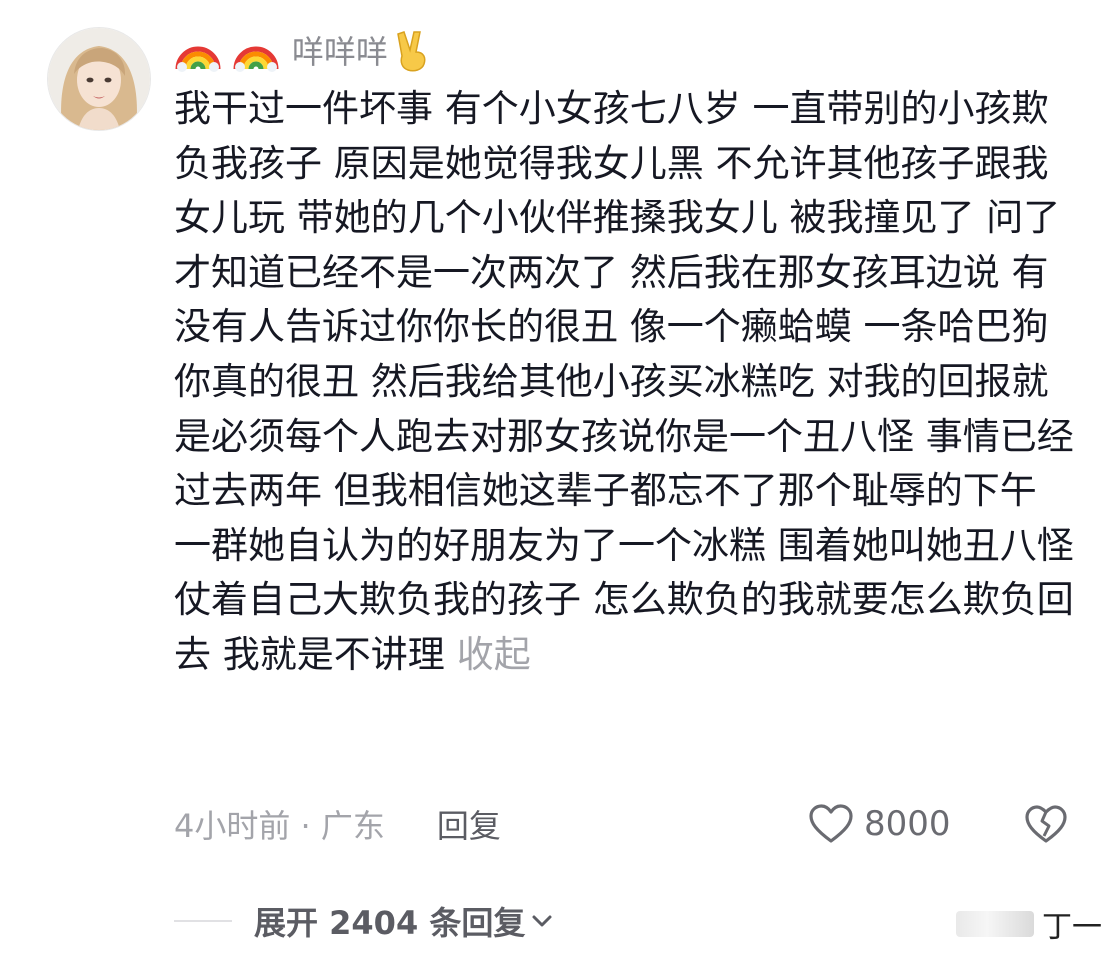  I want to click on comment-meta: 4小时前 · 广东 回复, so click(337, 824).